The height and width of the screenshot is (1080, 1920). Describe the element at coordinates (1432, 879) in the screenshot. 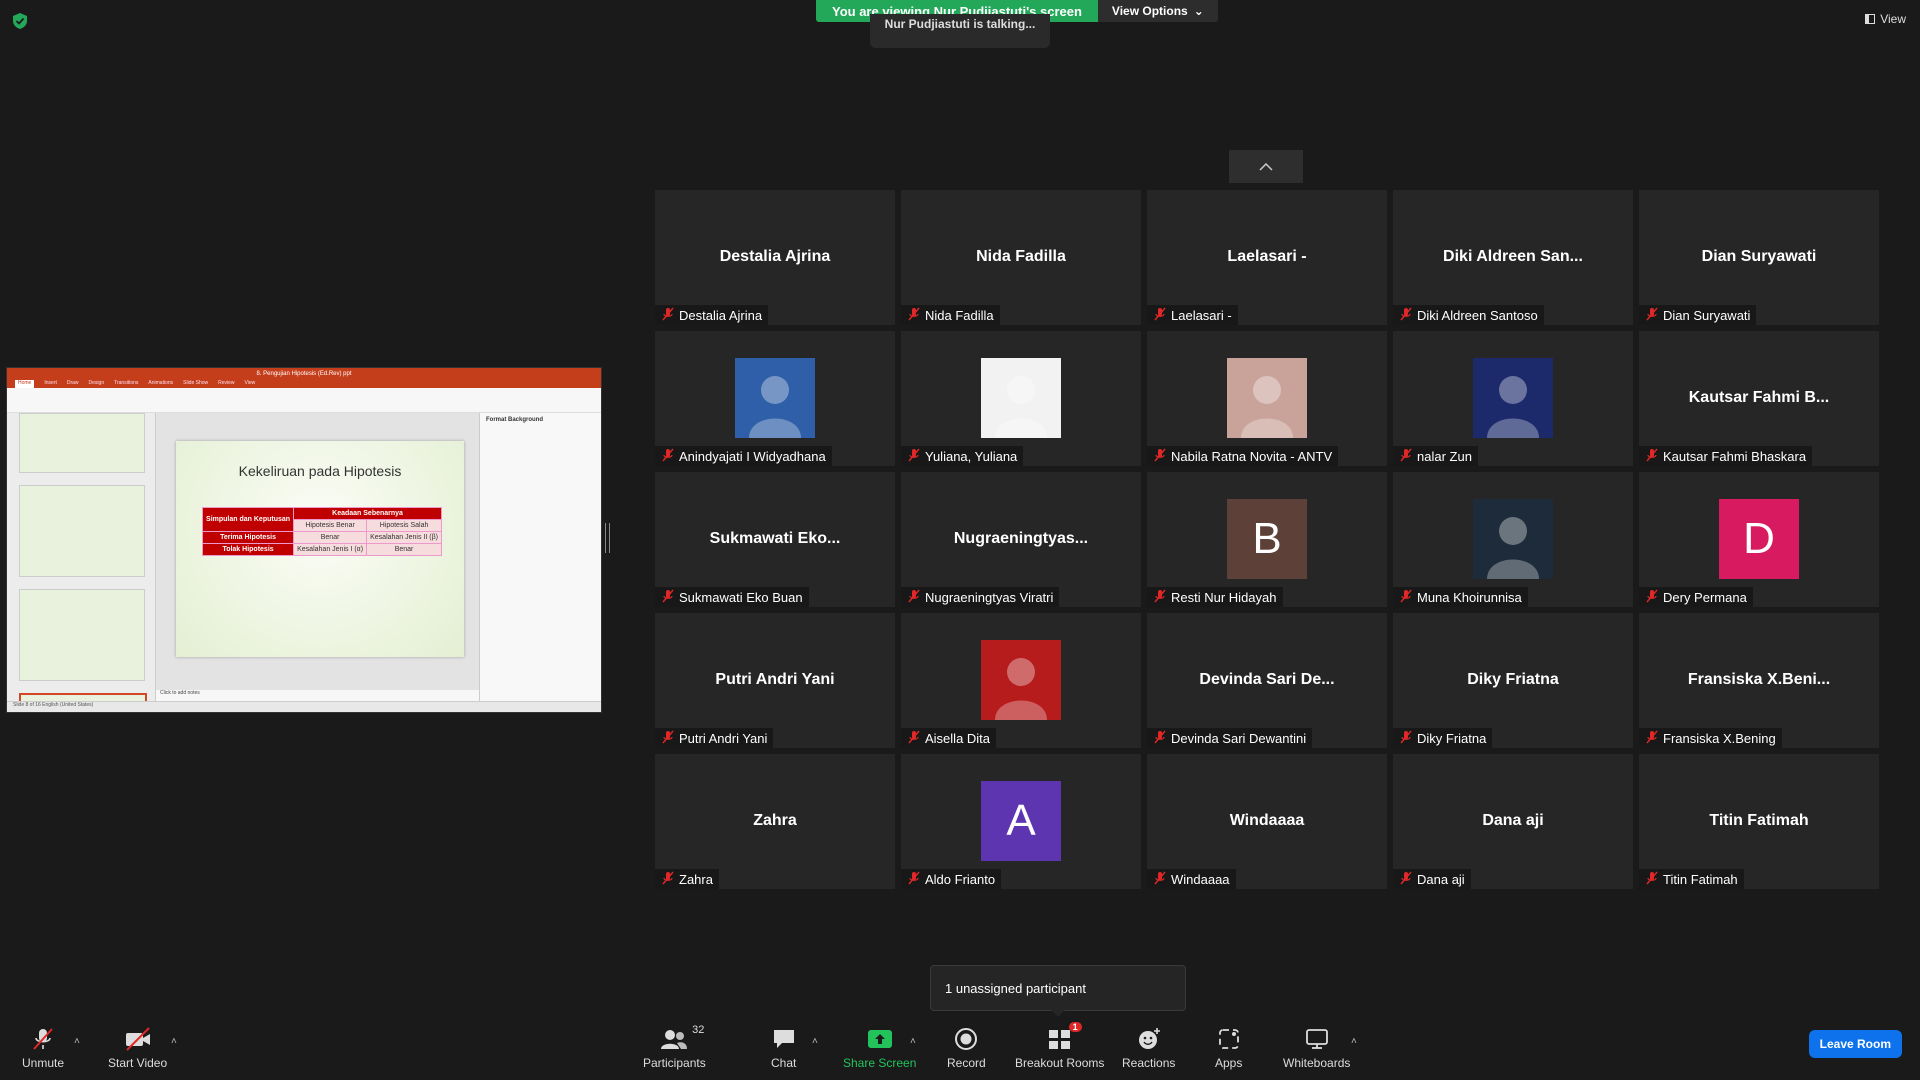

I see `participant-name-label: Dana aji` at that location.